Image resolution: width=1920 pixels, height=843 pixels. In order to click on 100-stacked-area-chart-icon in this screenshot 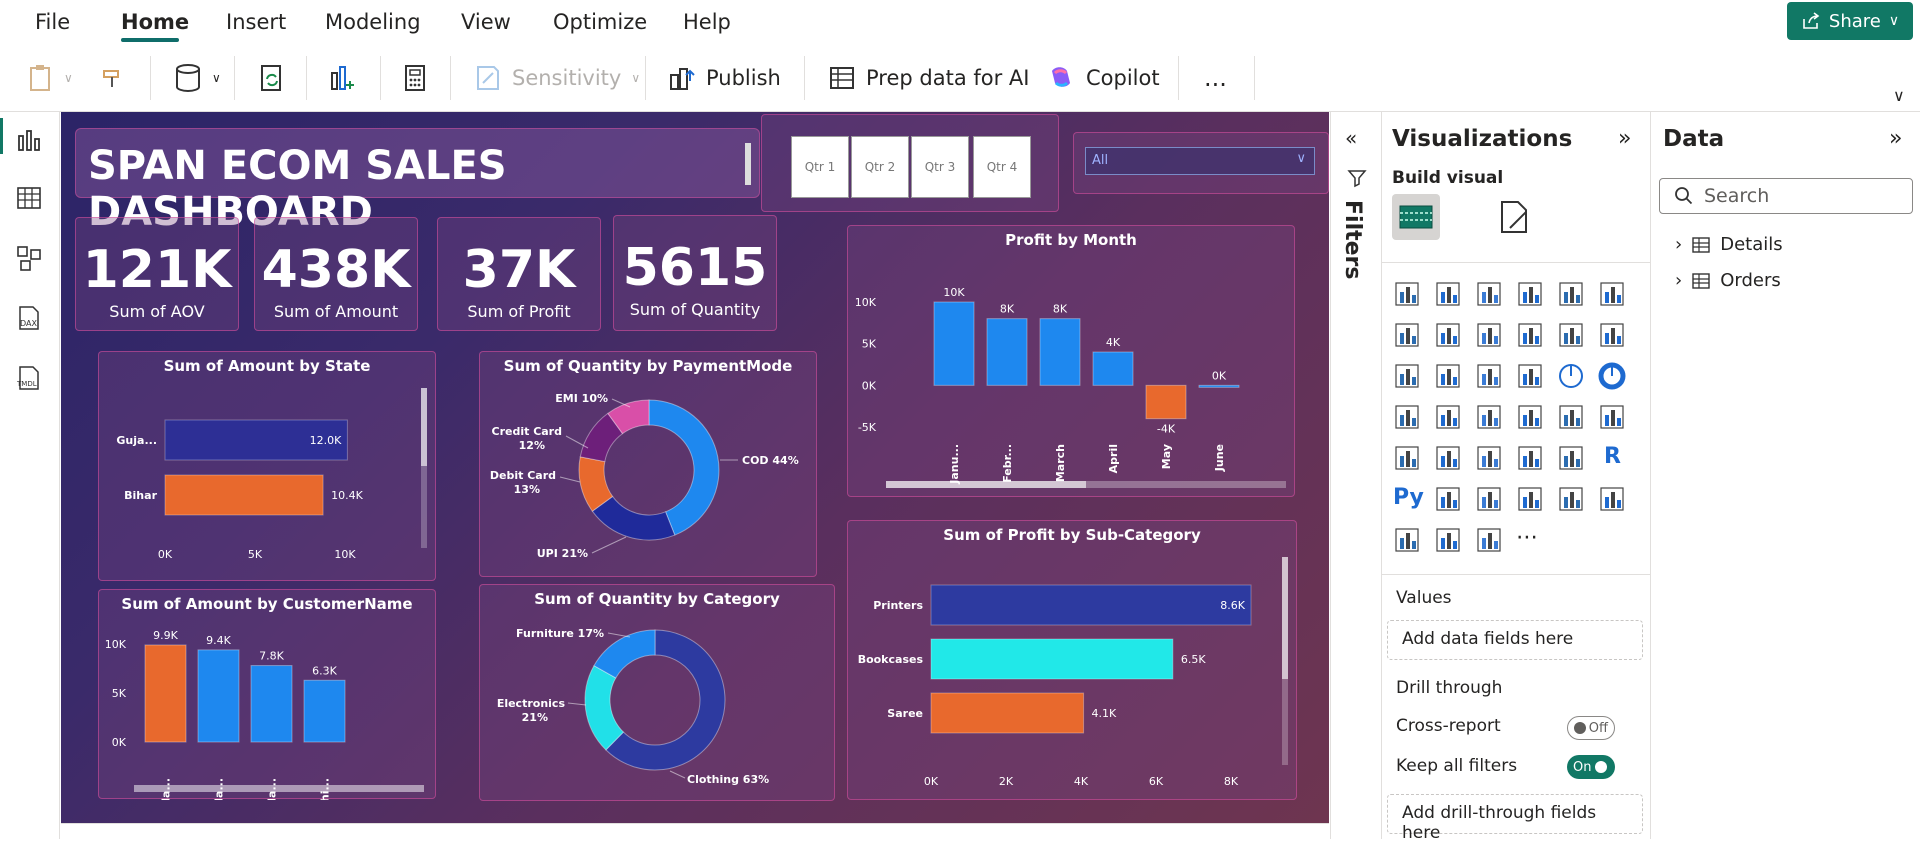, I will do `click(1531, 336)`.